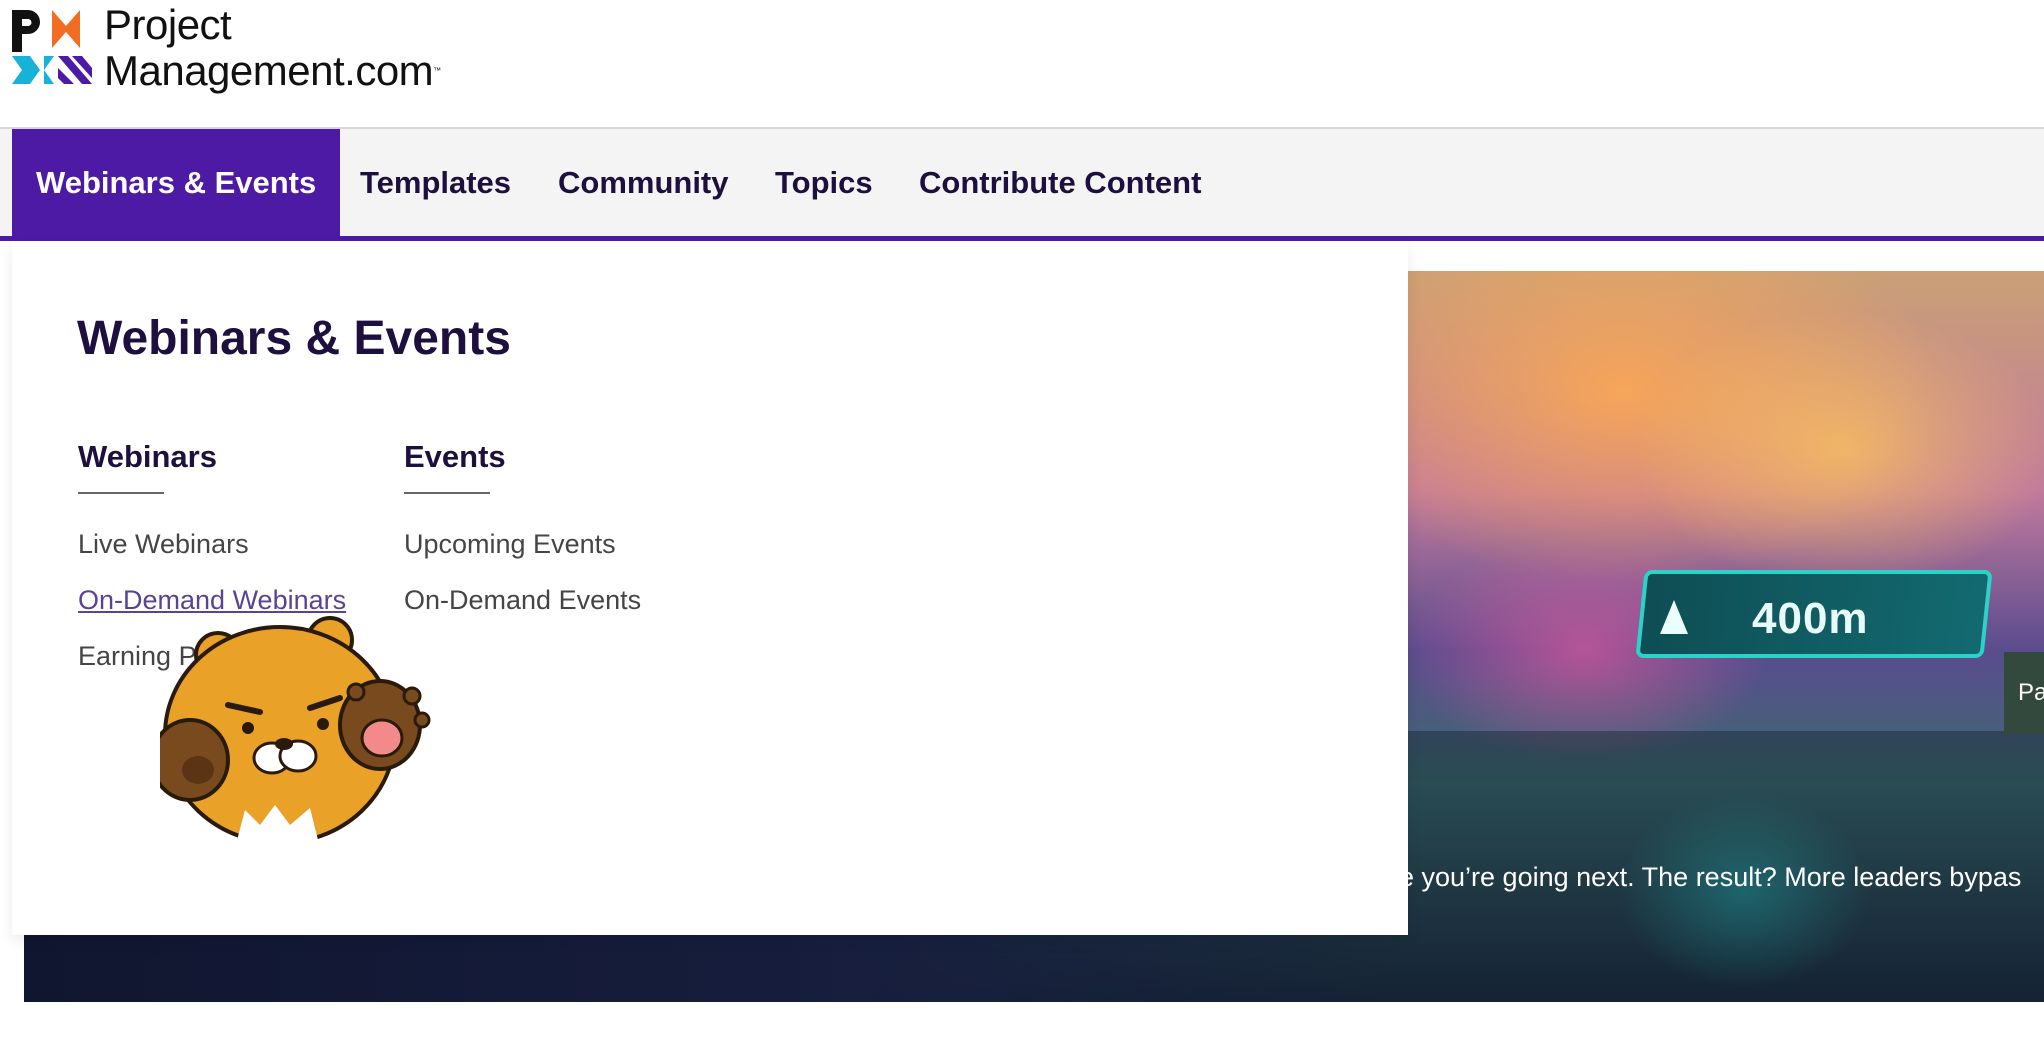 The height and width of the screenshot is (1044, 2044). I want to click on hero-side-tab: Pa, so click(2024, 693).